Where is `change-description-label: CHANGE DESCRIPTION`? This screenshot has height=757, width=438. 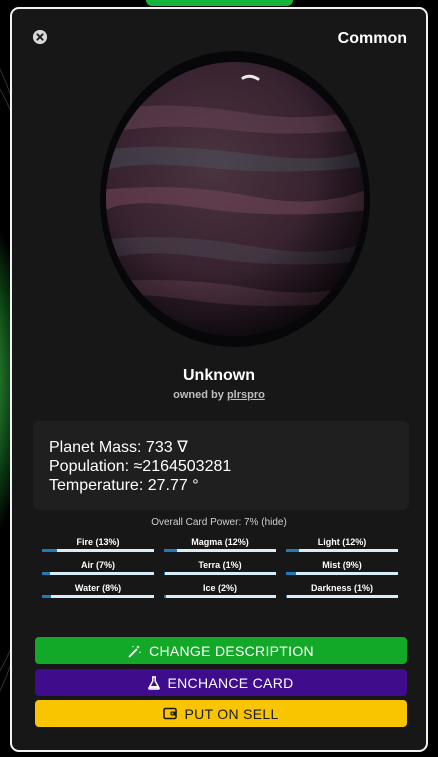 change-description-label: CHANGE DESCRIPTION is located at coordinates (231, 650).